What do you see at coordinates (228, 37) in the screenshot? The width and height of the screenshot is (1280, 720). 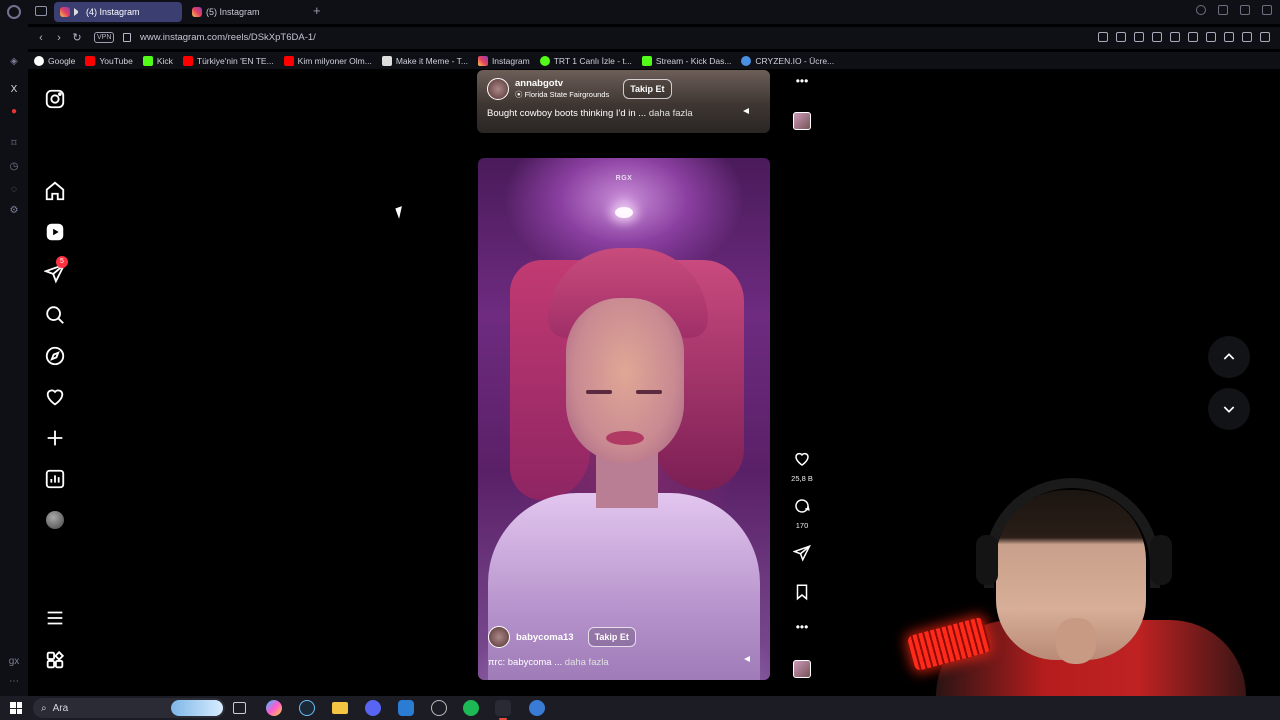 I see `url-field: www.instagram.com/reels/DSkXpT6DA-1/` at bounding box center [228, 37].